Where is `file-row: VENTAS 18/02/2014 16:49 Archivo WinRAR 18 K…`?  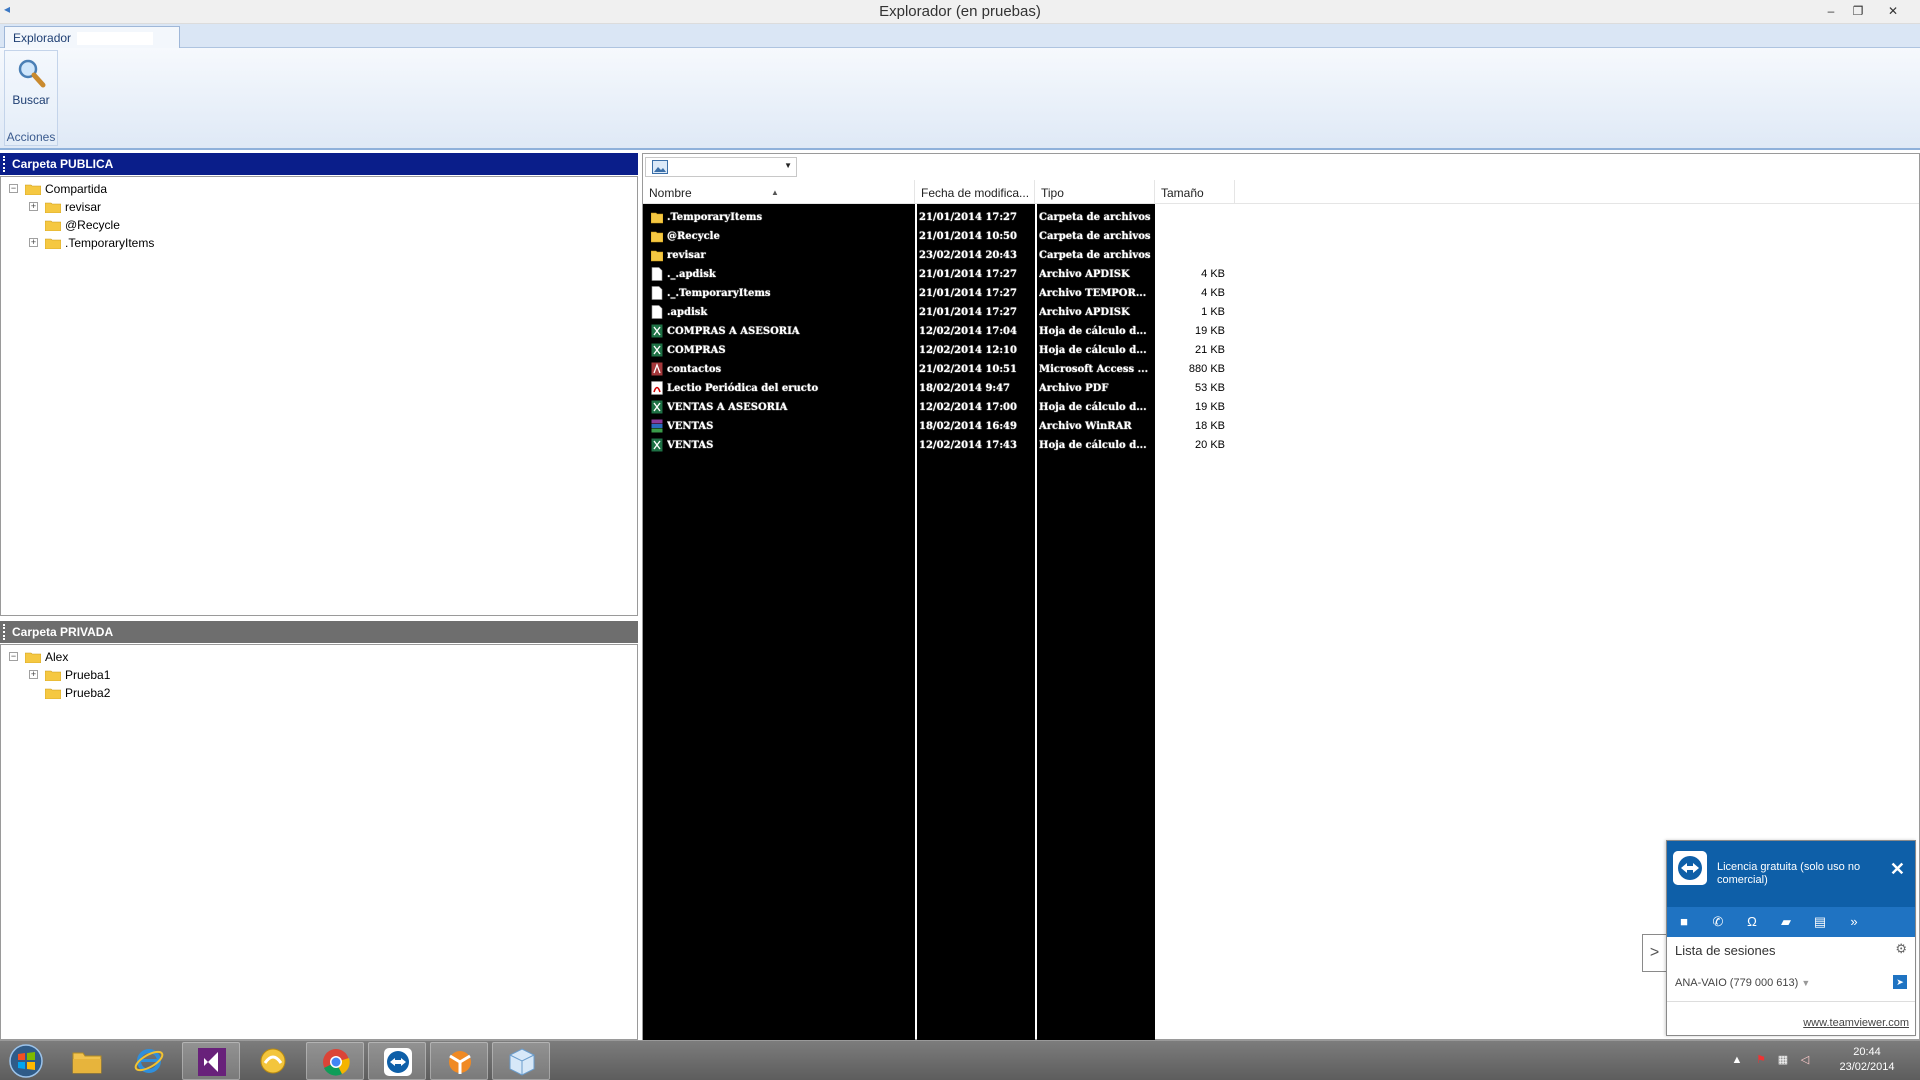 file-row: VENTAS 18/02/2014 16:49 Archivo WinRAR 18 K… is located at coordinates (1143, 426).